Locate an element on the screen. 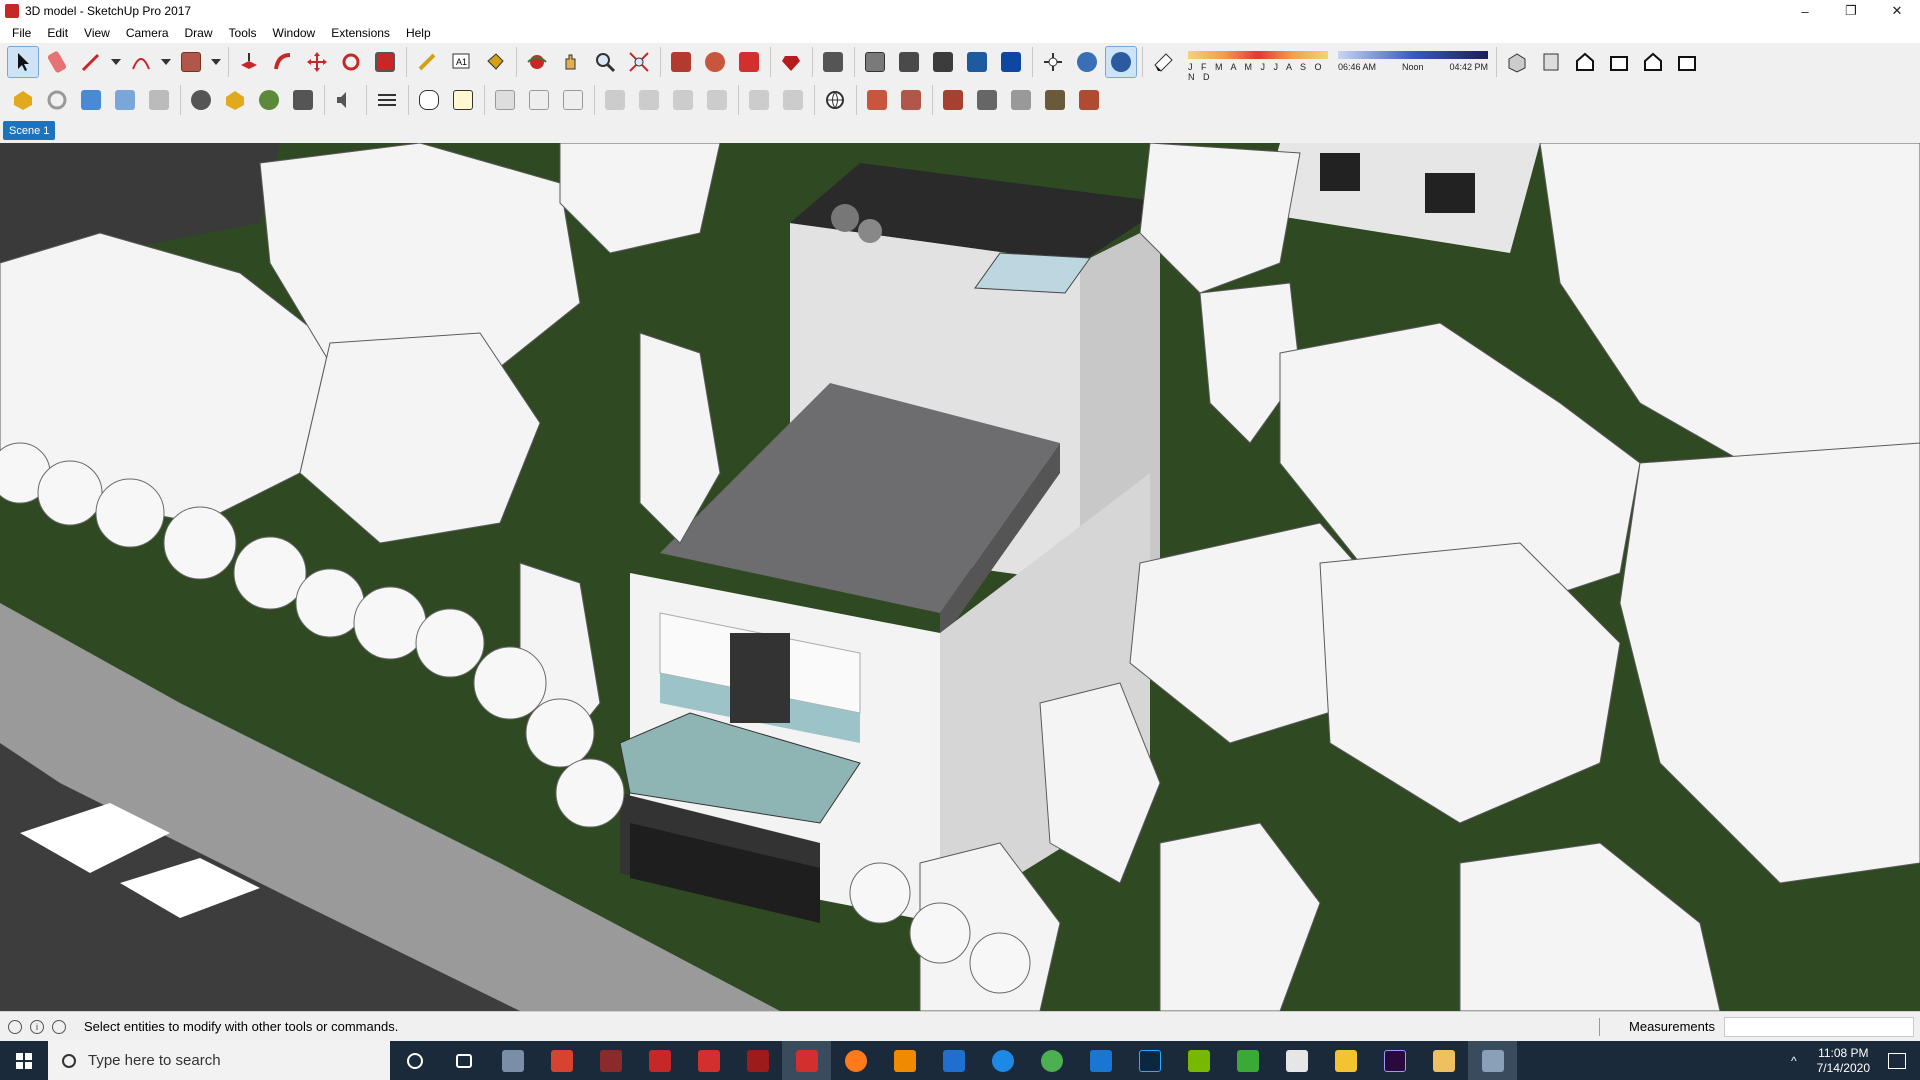 This screenshot has height=1080, width=1920. shadows-toggle-button is located at coordinates (1163, 62).